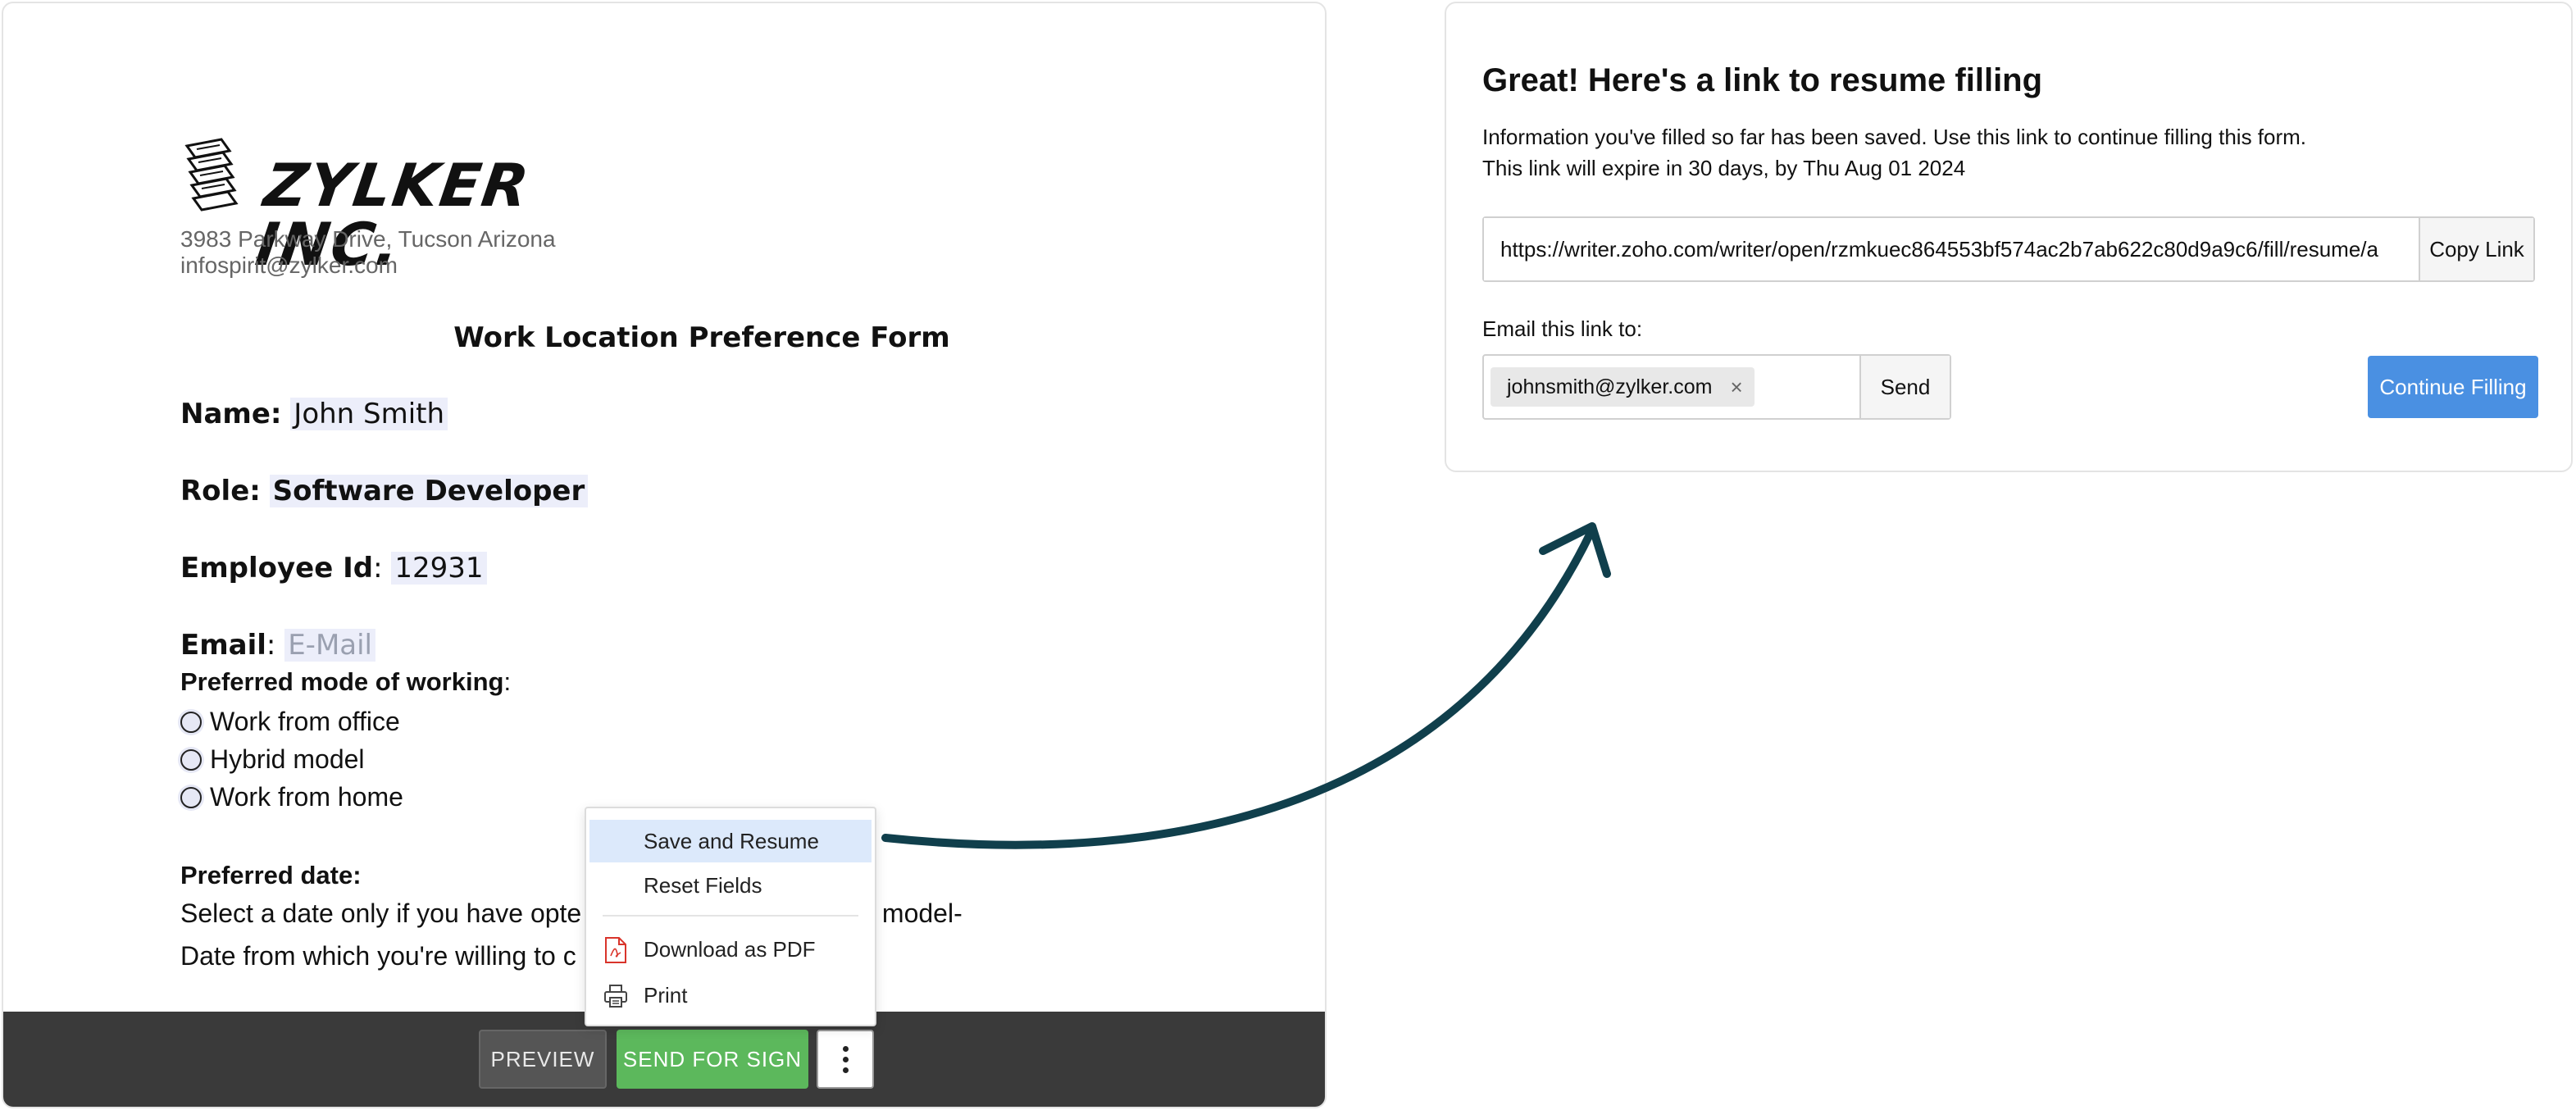 The image size is (2576, 1110). Describe the element at coordinates (703, 885) in the screenshot. I see `menu-item-label: Reset Fields` at that location.